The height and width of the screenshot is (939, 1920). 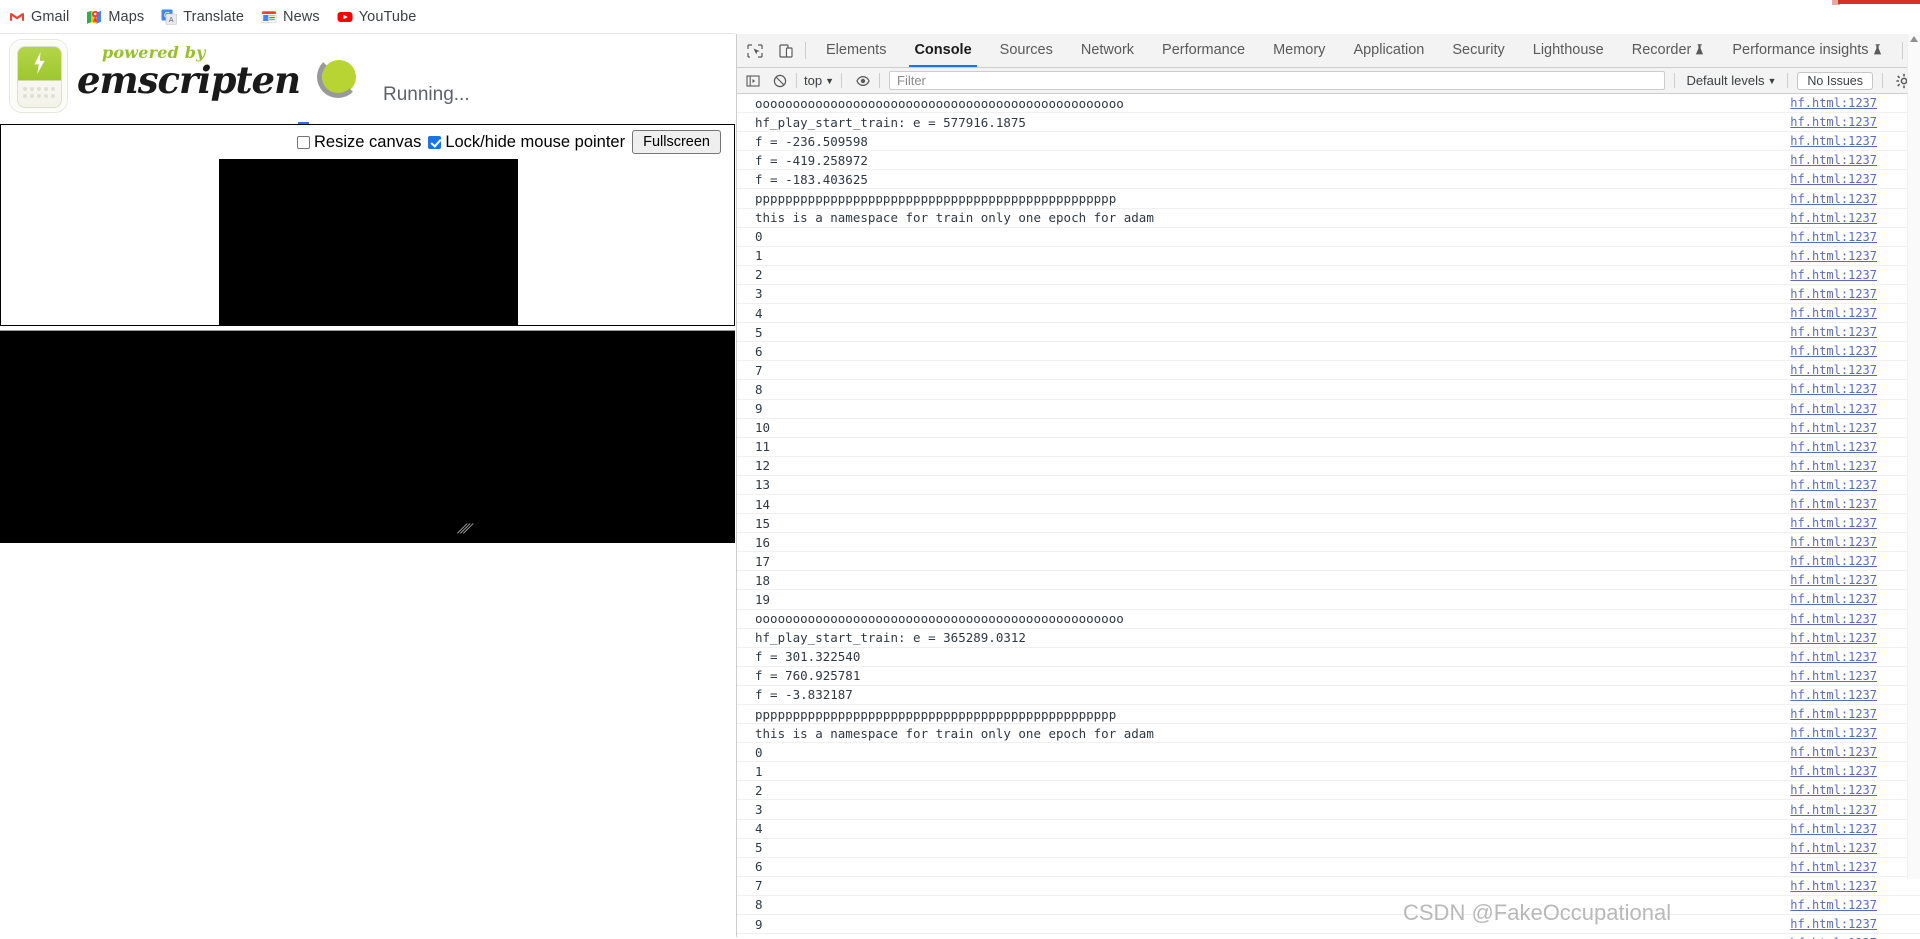 I want to click on console-filter-input: Filter, so click(x=1277, y=80).